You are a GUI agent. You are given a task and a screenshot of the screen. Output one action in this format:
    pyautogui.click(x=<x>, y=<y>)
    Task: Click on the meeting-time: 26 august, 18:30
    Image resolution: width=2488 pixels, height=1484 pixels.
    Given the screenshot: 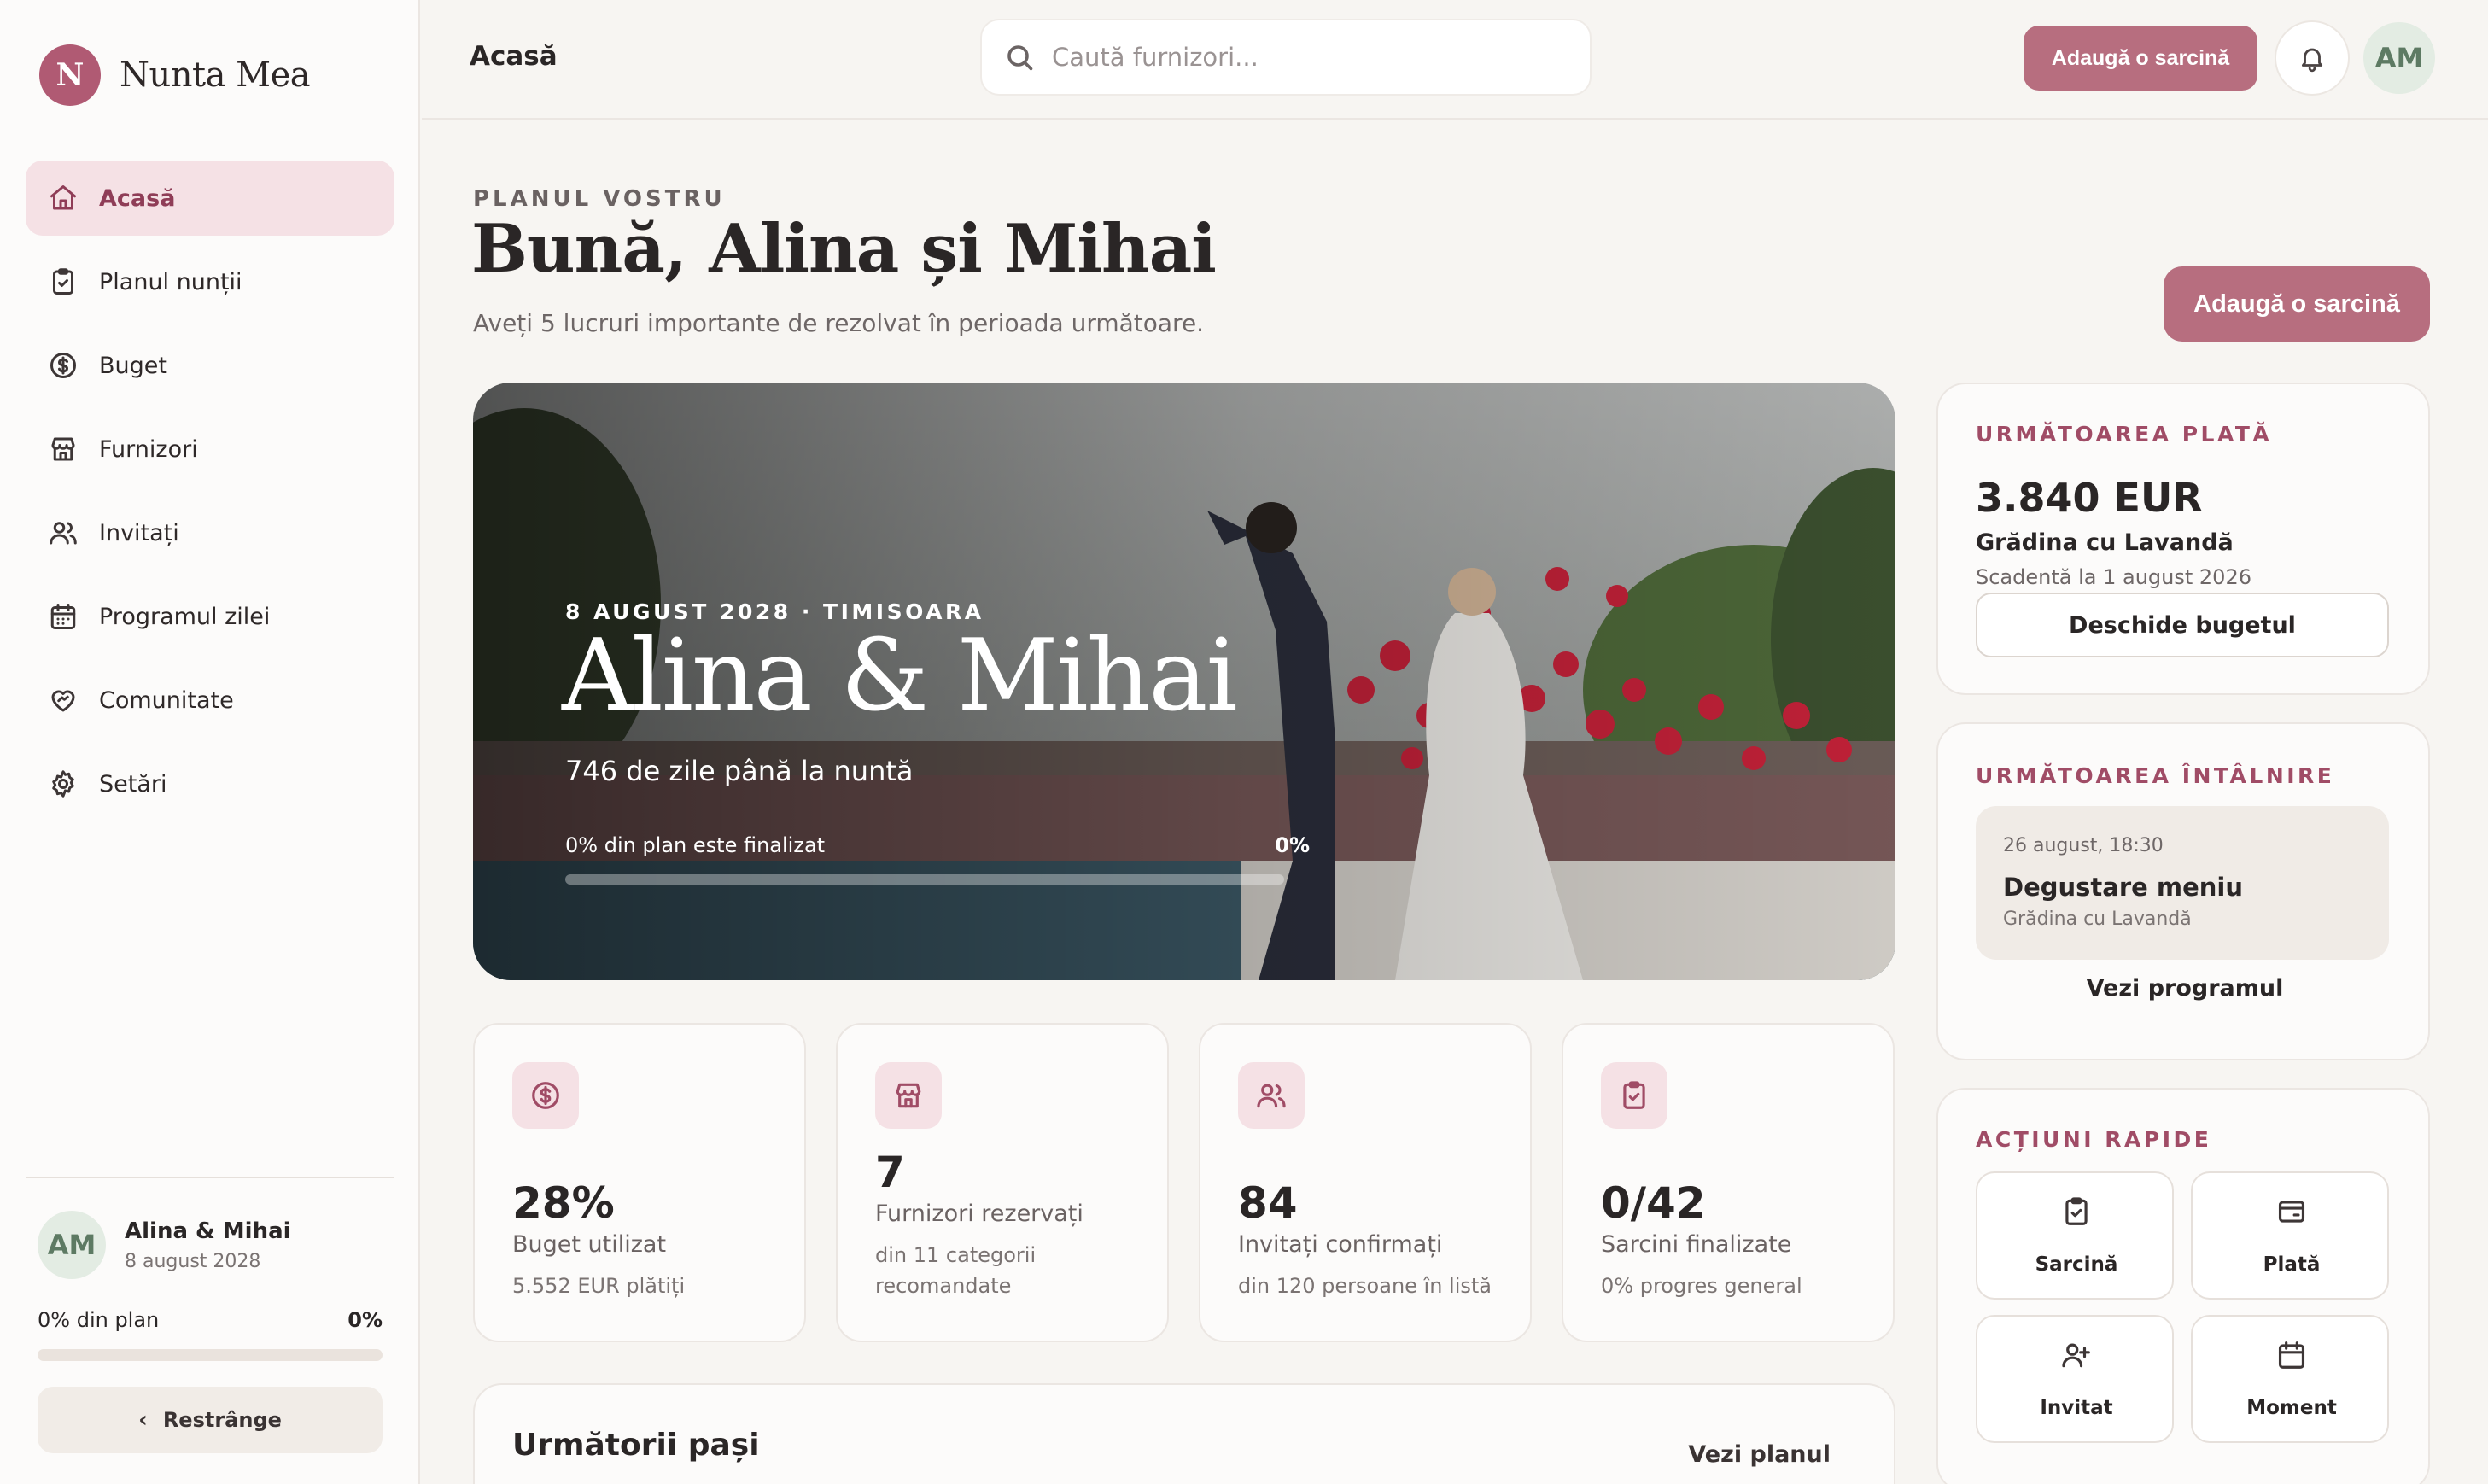 What is the action you would take?
    pyautogui.click(x=2083, y=846)
    